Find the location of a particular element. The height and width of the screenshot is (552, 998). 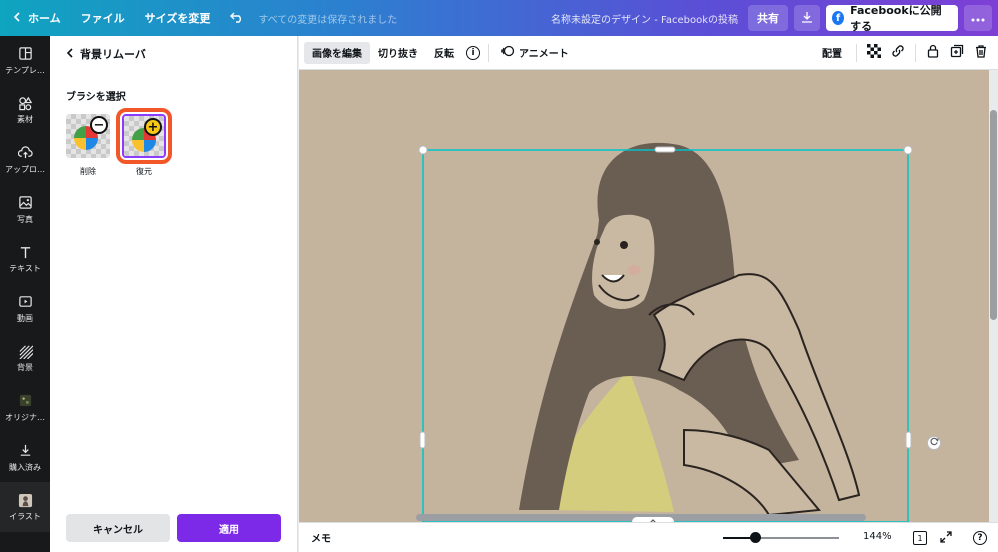

nav-label: 動画 is located at coordinates (25, 318).